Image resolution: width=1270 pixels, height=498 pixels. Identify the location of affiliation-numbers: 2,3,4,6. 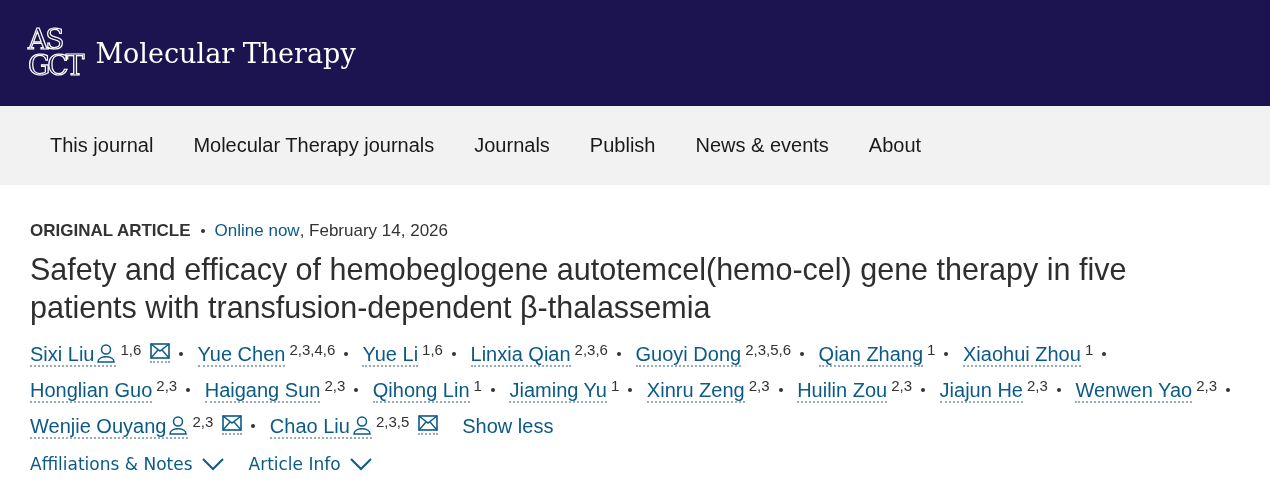
(312, 349).